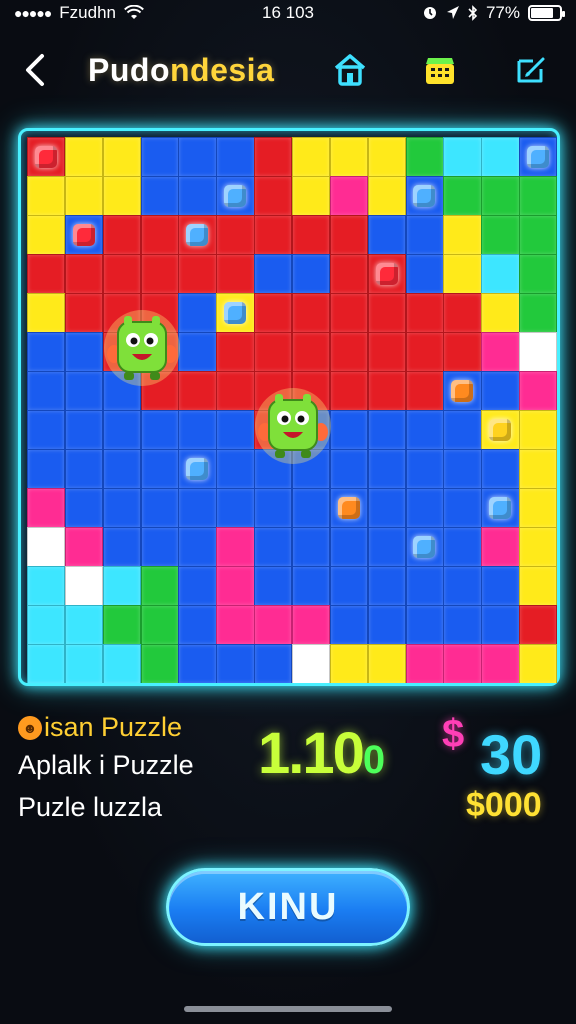  I want to click on monster-character-icon, so click(293, 426).